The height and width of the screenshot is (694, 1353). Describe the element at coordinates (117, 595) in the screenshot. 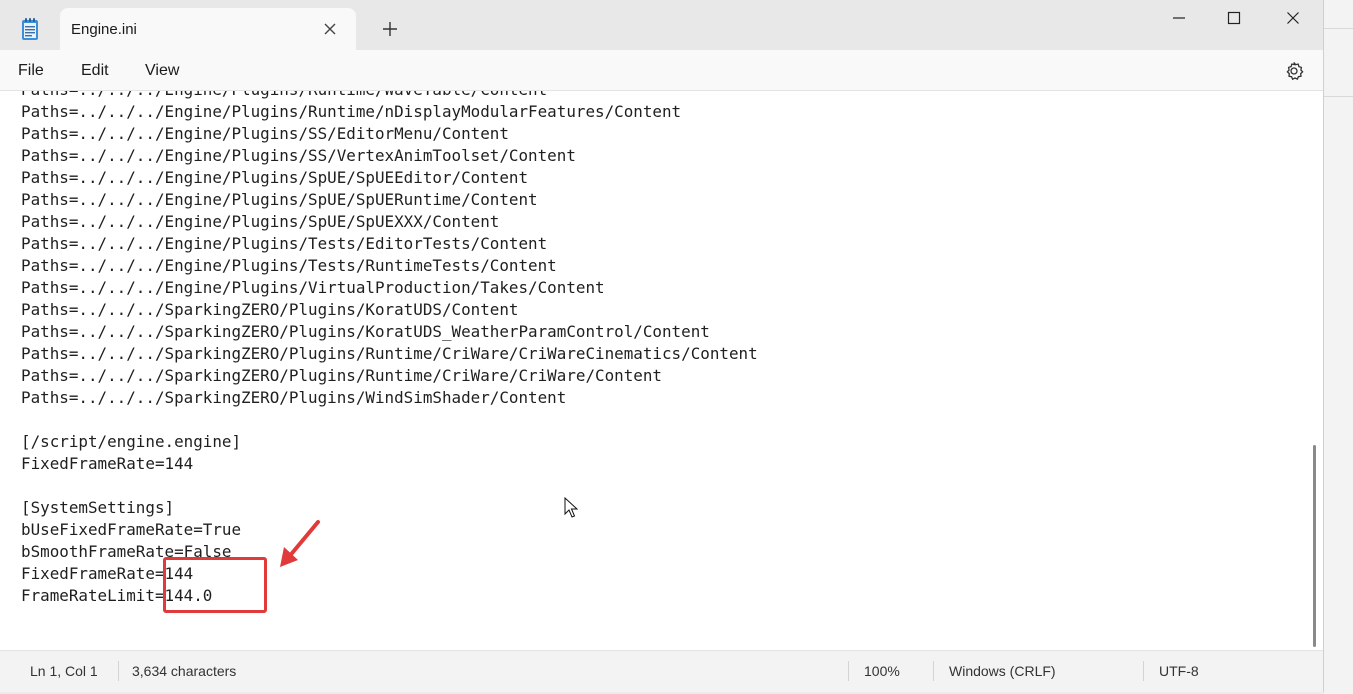

I see `code-line: FrameRateLimit=144.0` at that location.